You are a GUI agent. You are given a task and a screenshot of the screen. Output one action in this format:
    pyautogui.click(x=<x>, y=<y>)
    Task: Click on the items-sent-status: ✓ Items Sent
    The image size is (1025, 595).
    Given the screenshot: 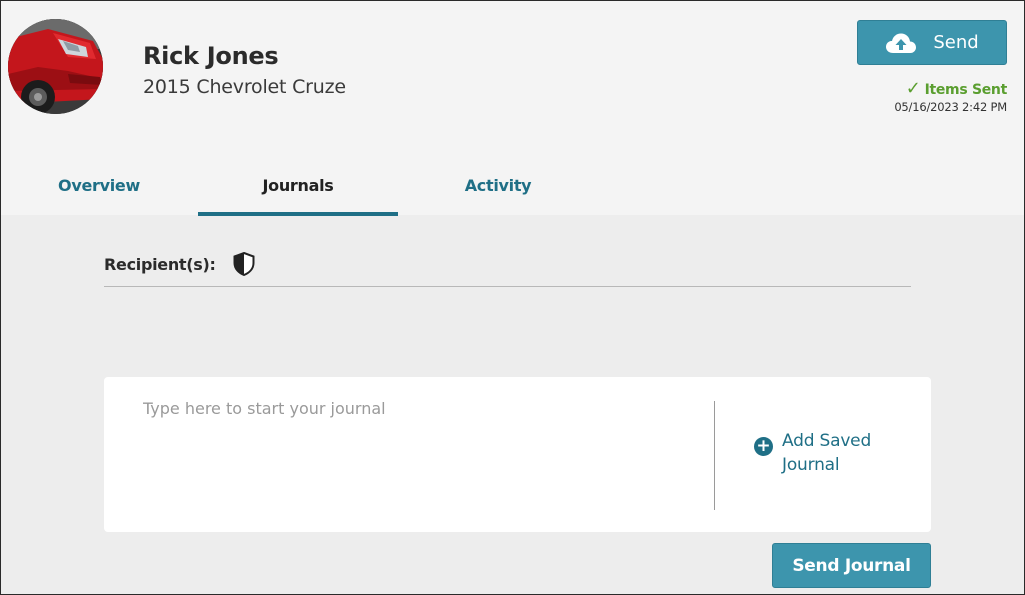 What is the action you would take?
    pyautogui.click(x=944, y=88)
    